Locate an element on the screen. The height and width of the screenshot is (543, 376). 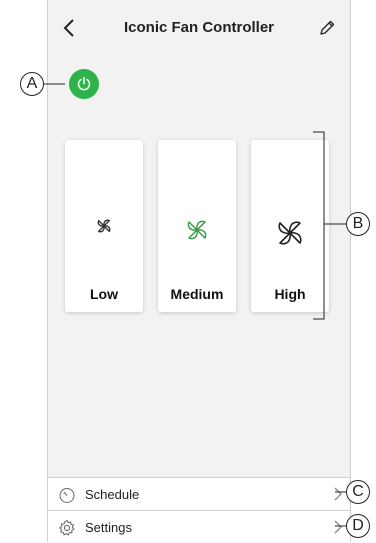
callout-d: D is located at coordinates (358, 526).